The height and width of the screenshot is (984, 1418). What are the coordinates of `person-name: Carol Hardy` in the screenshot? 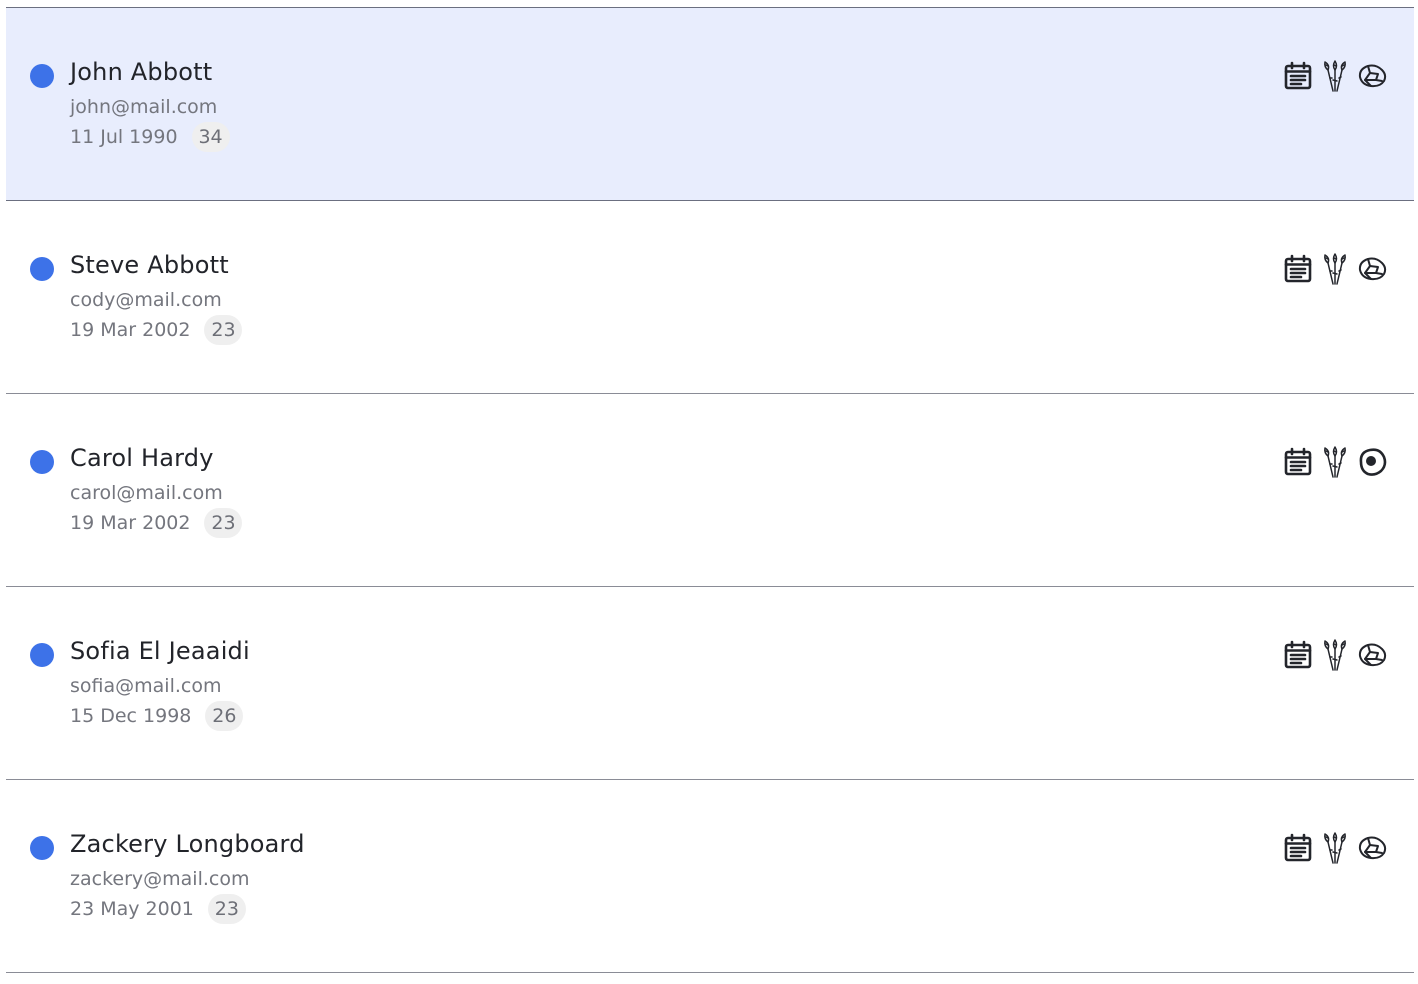 It's located at (142, 458).